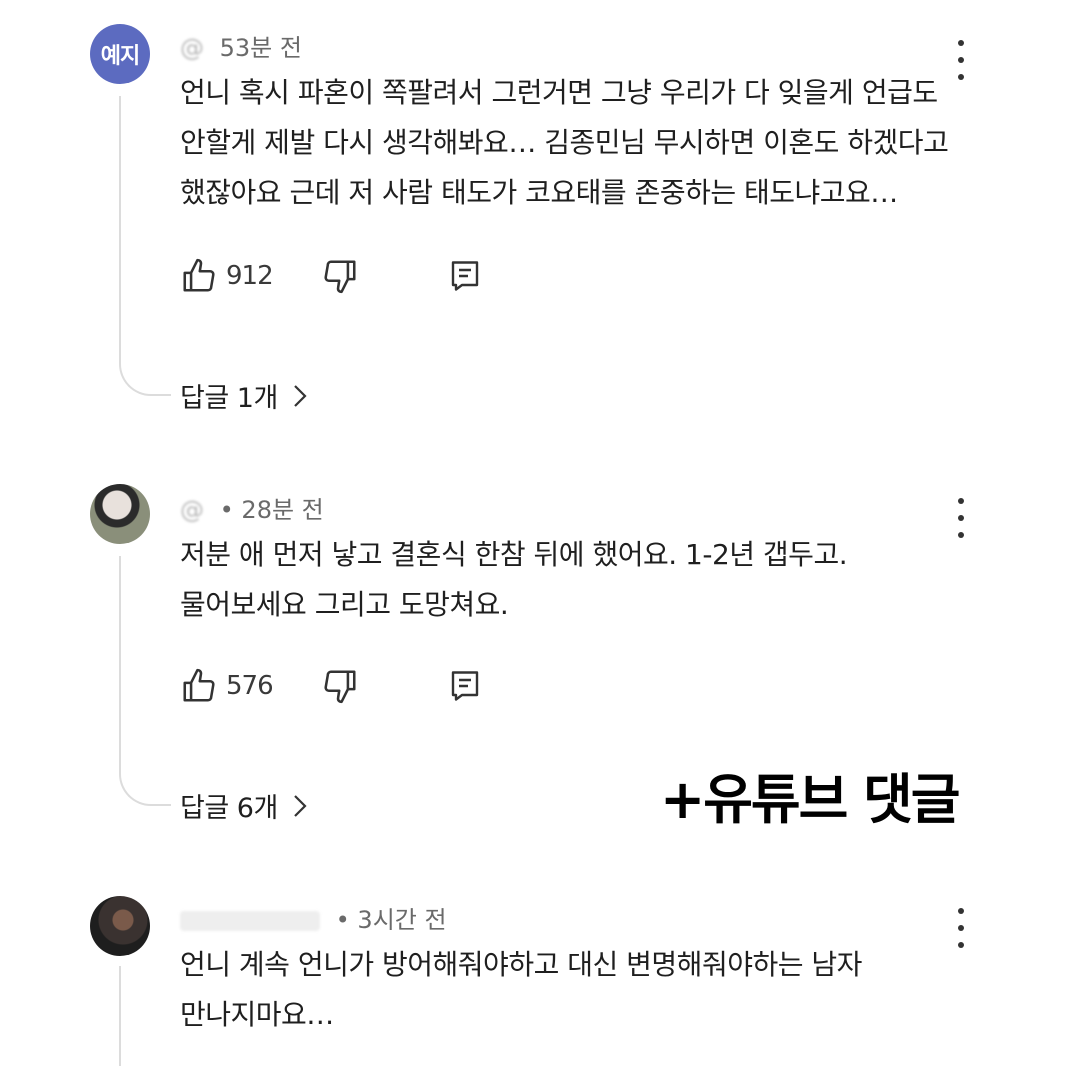 The width and height of the screenshot is (1080, 1080). I want to click on comment-time: • 28분 전, so click(271, 510).